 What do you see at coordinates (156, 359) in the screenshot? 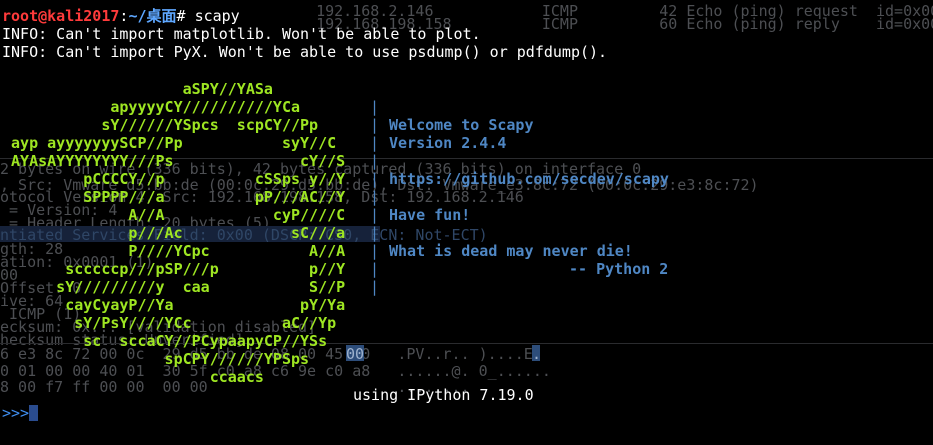
I see `ascii-art-line: spCPY//////YPSps` at bounding box center [156, 359].